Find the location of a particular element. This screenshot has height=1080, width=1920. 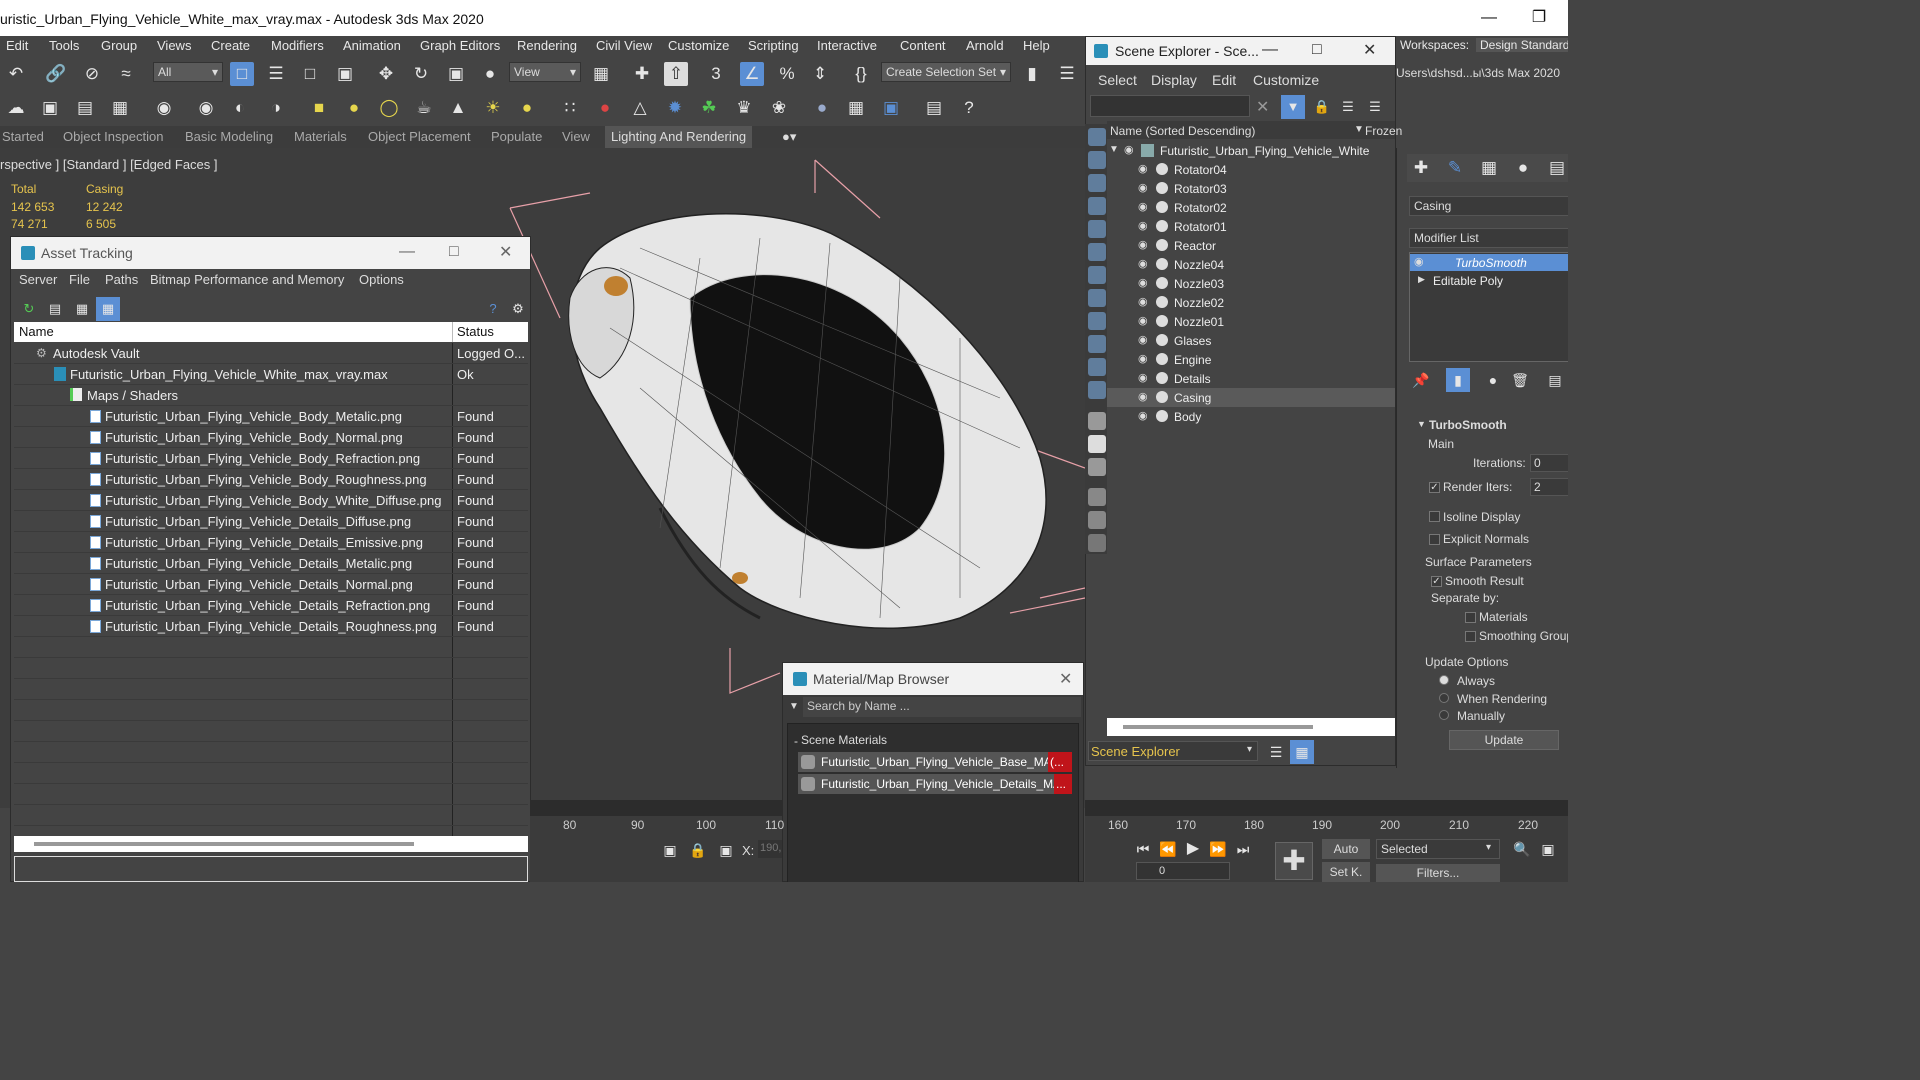

tree-item-rotator03: ◉ Rotator03 is located at coordinates (1251, 188).